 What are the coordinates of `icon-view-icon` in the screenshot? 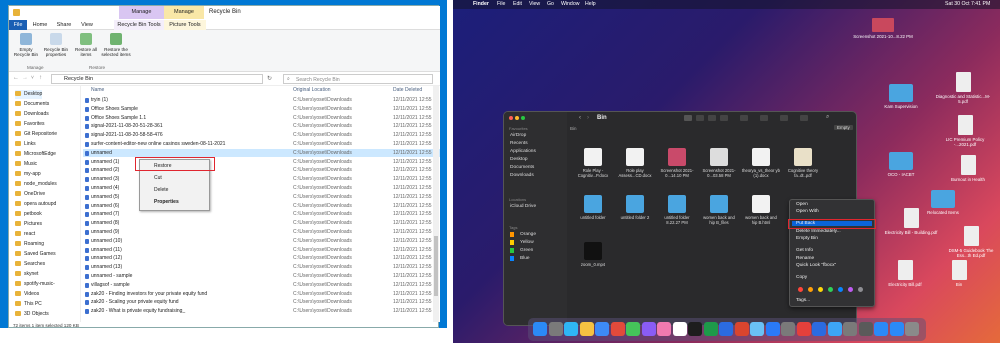 It's located at (688, 118).